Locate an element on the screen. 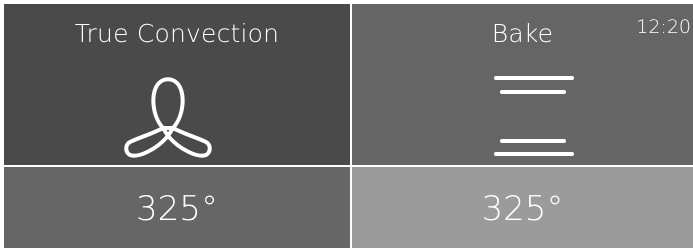 This screenshot has height=248, width=693. bake-elements-icon is located at coordinates (534, 116).